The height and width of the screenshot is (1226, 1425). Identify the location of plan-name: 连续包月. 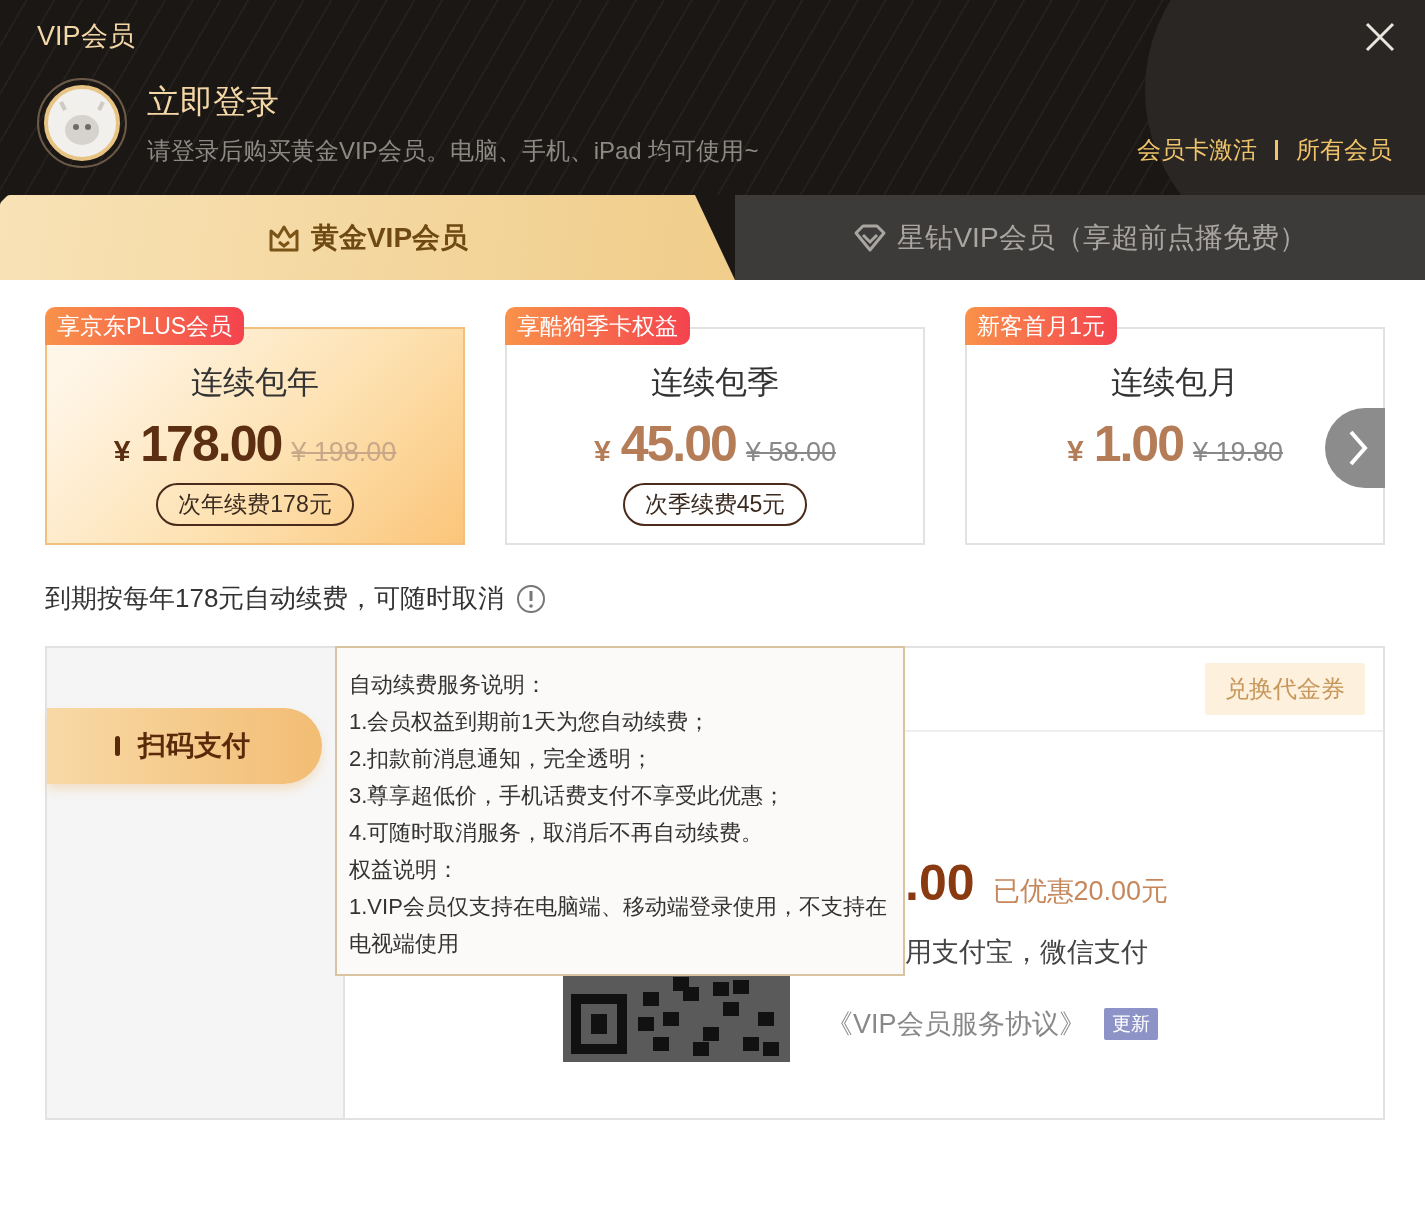
(1175, 382).